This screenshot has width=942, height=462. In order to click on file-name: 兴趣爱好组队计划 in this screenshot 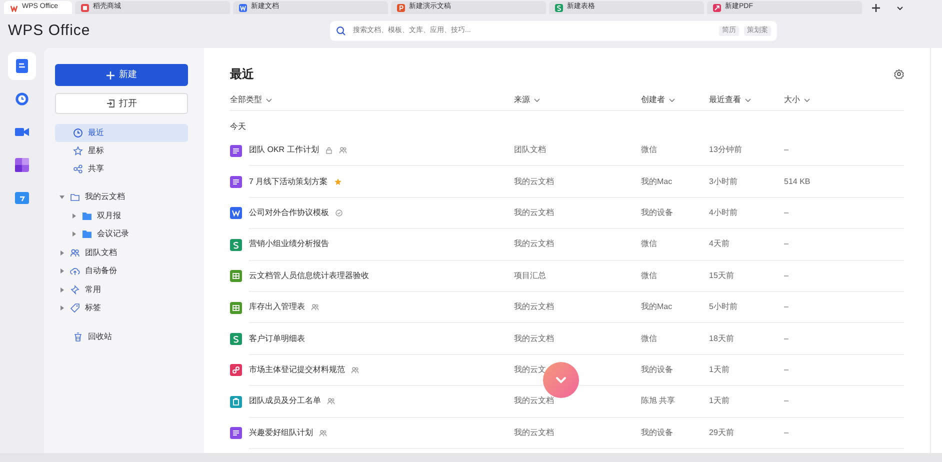, I will do `click(281, 432)`.